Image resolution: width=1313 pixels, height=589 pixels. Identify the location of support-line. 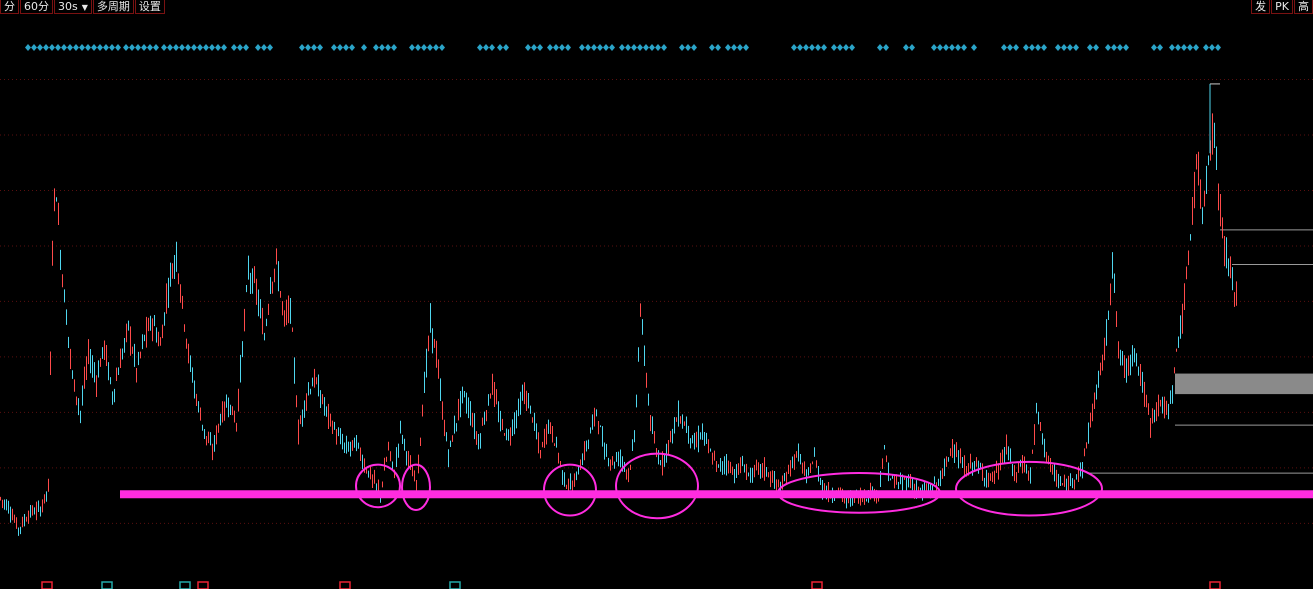
(716, 494).